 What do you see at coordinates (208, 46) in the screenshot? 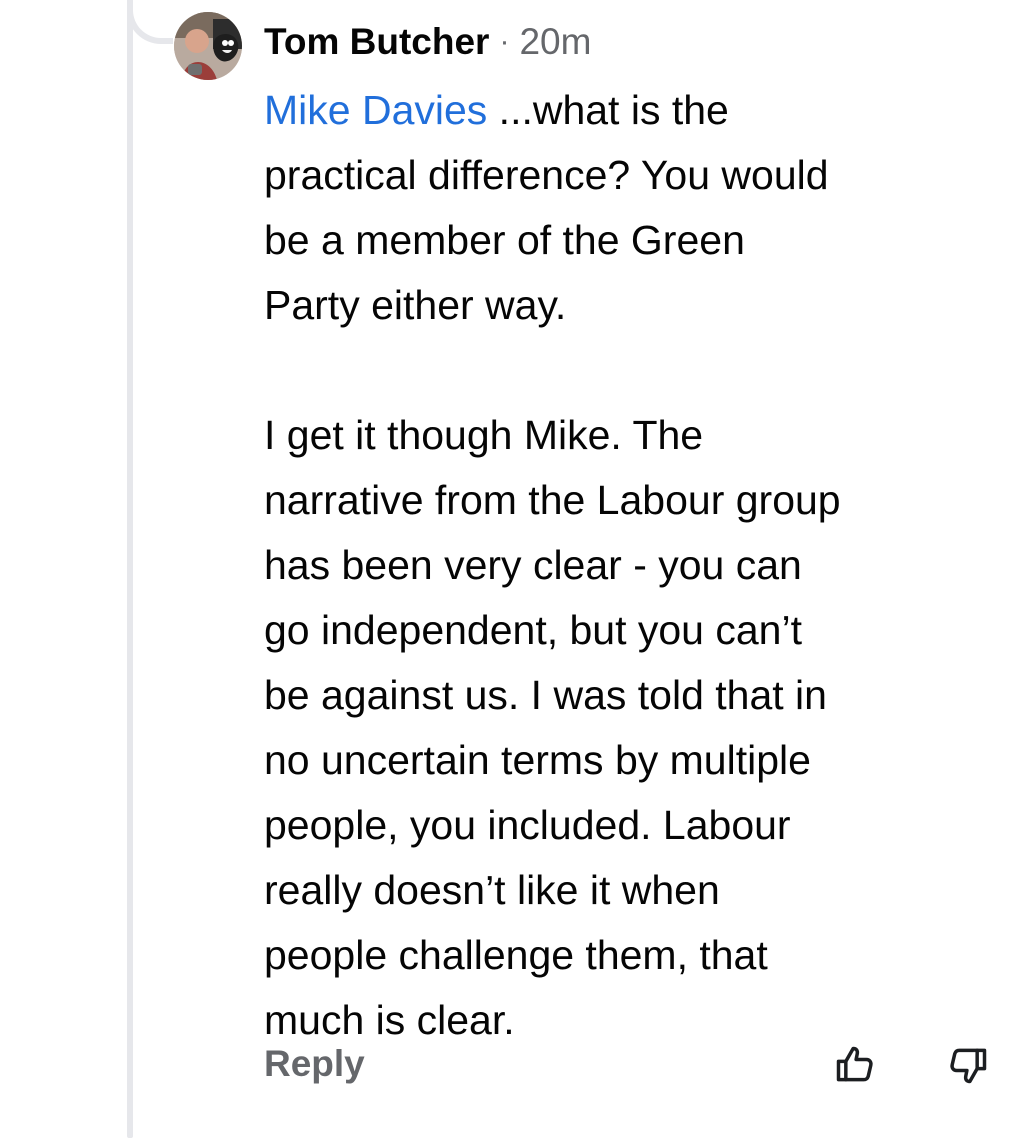
I see `avatar` at bounding box center [208, 46].